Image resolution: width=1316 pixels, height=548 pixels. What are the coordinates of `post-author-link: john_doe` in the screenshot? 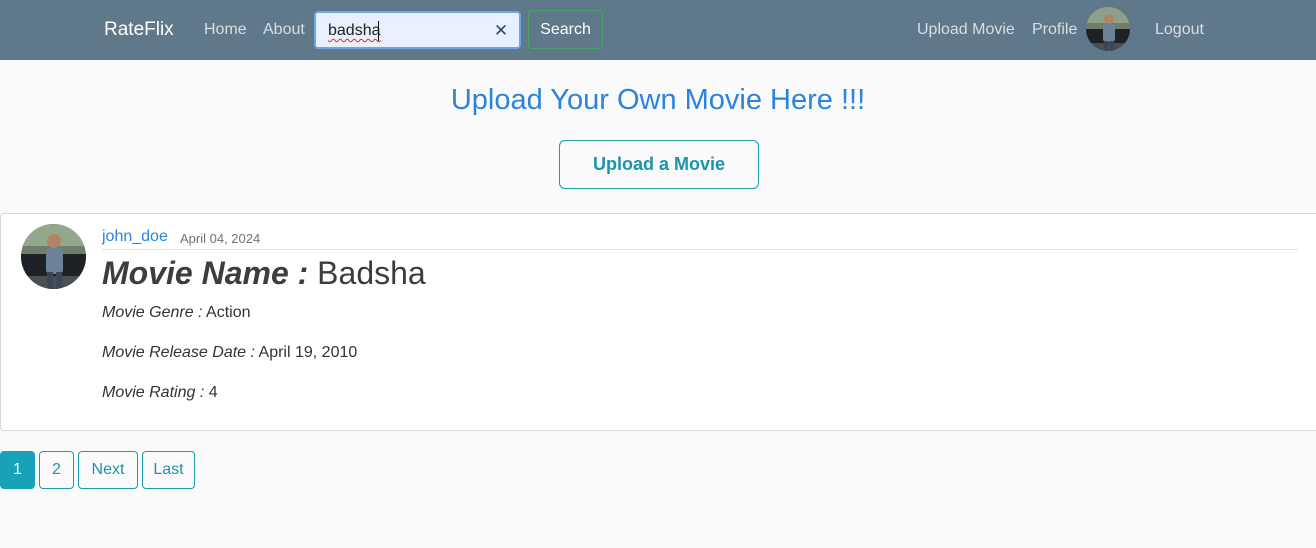 It's located at (135, 237).